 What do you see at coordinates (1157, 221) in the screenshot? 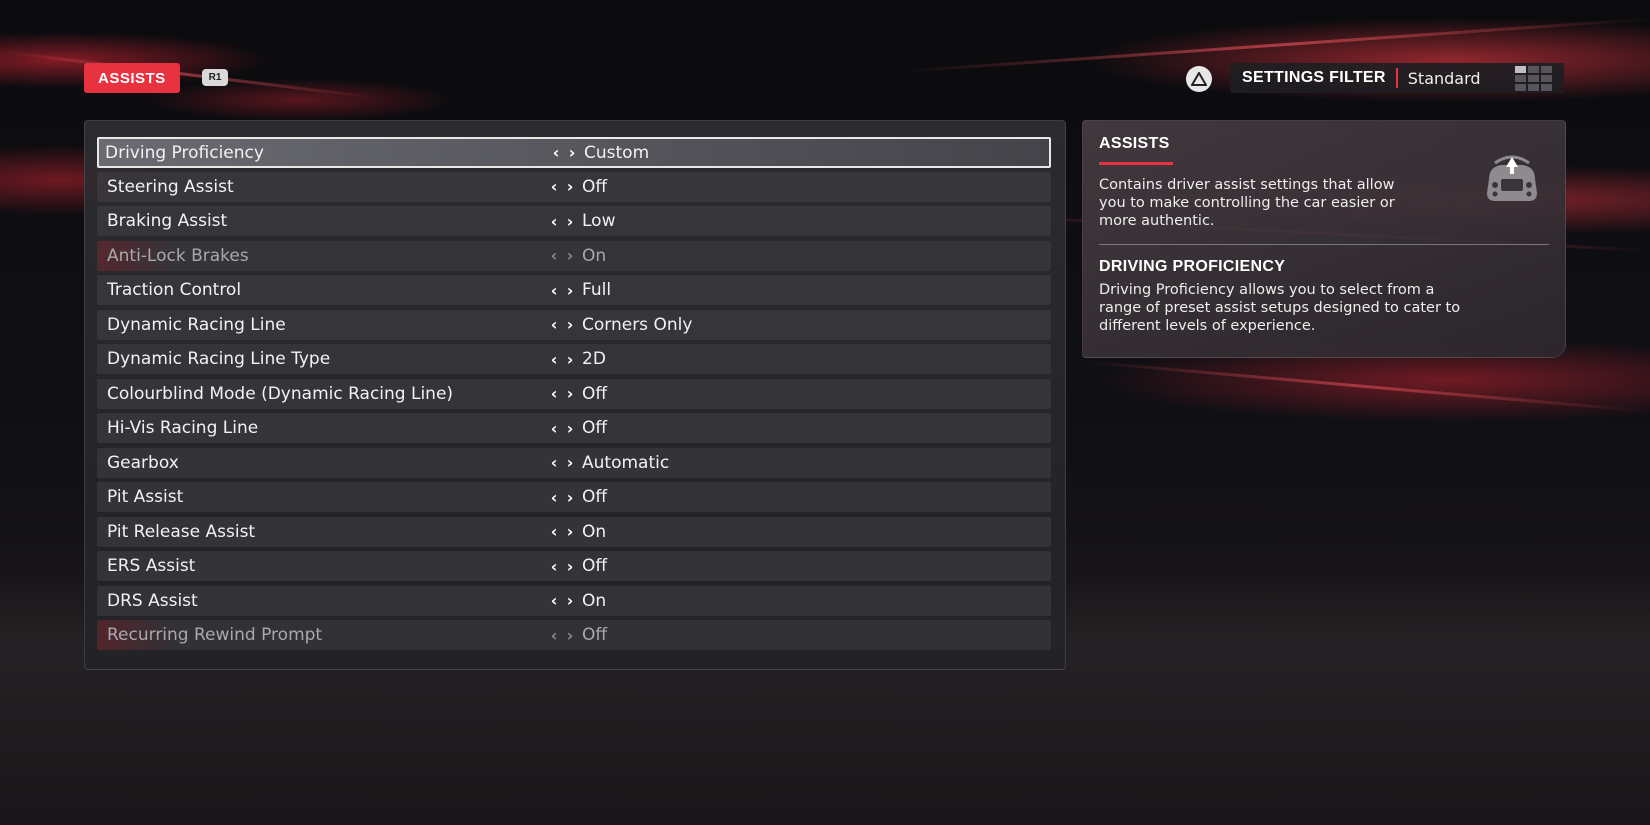
I see `info-section-text: more authentic.` at bounding box center [1157, 221].